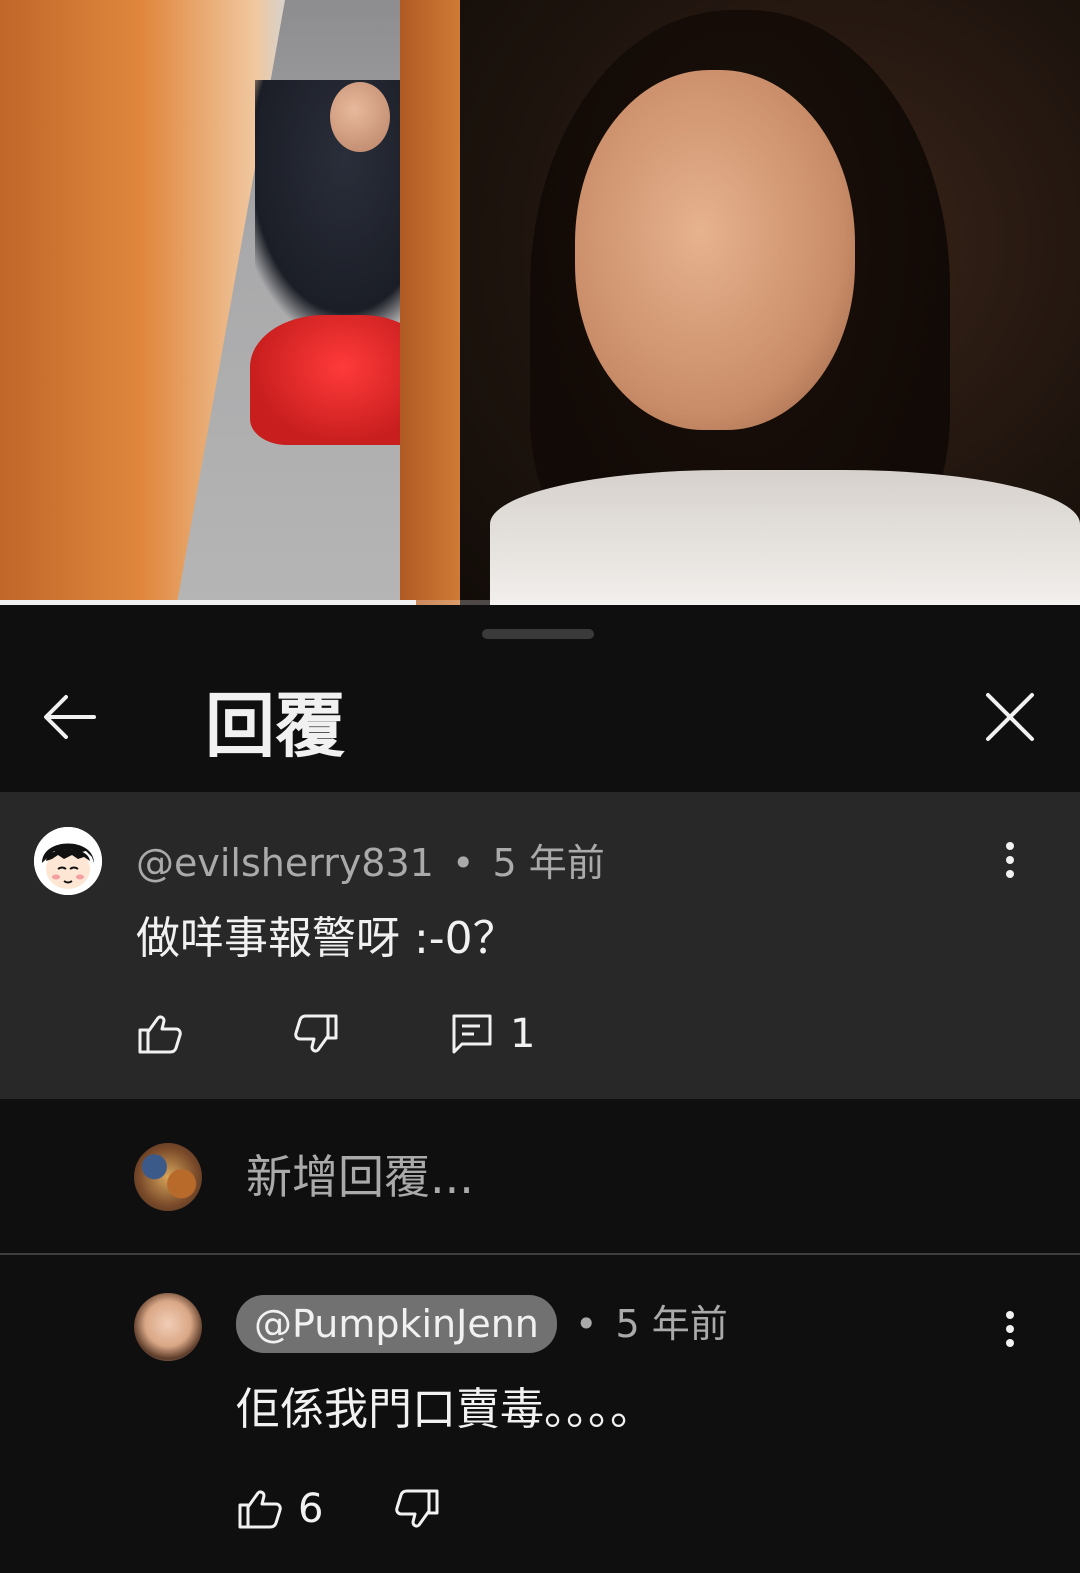  I want to click on close-button, so click(1010, 717).